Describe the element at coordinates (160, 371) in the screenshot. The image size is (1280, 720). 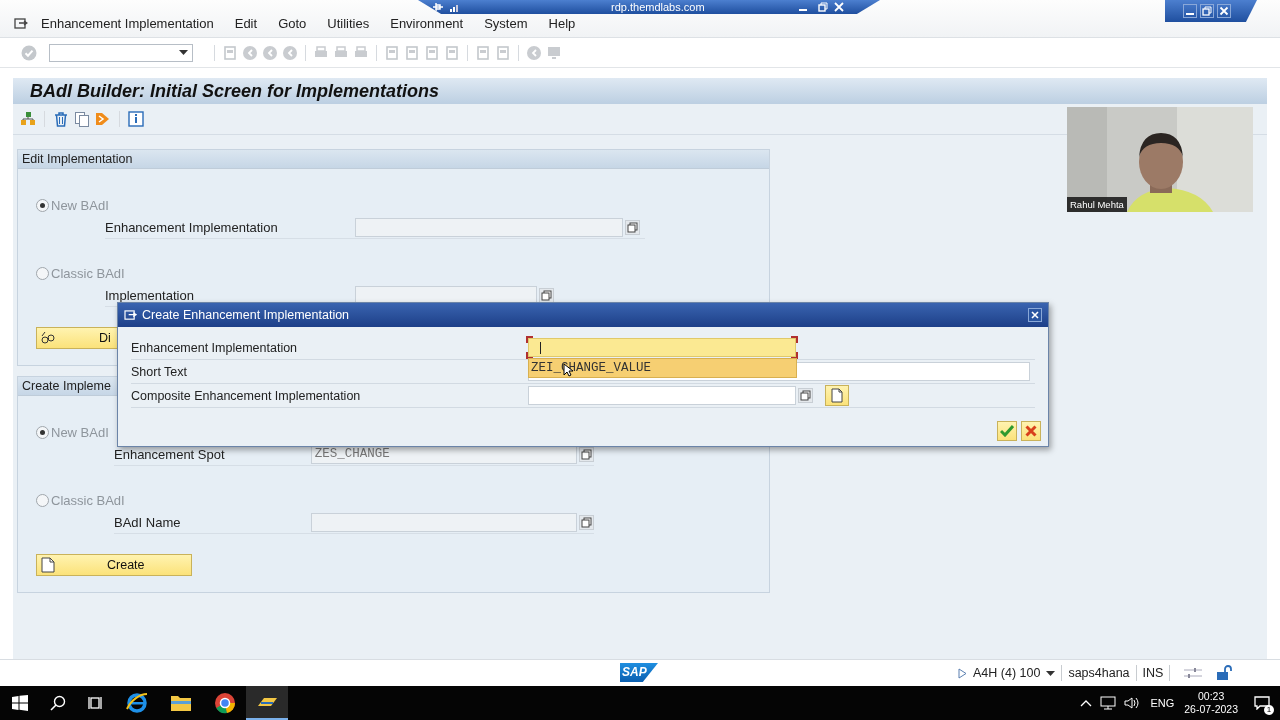
I see `field-label: Short Text` at that location.